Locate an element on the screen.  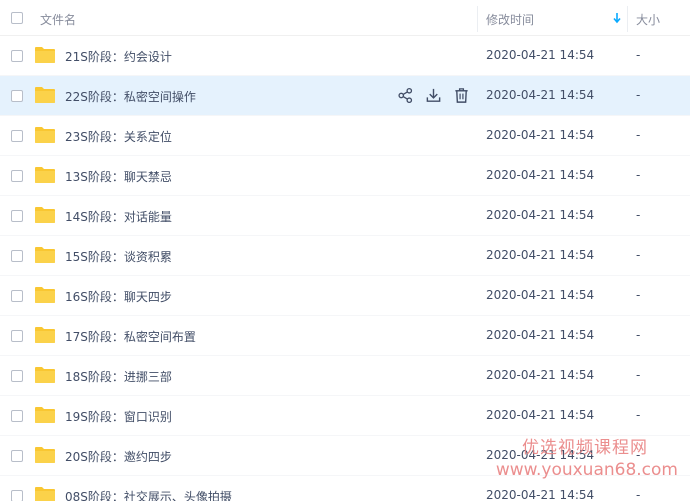
file-row: 22S阶段：私密空间操作 2020-04-21 14:54 - is located at coordinates (345, 96).